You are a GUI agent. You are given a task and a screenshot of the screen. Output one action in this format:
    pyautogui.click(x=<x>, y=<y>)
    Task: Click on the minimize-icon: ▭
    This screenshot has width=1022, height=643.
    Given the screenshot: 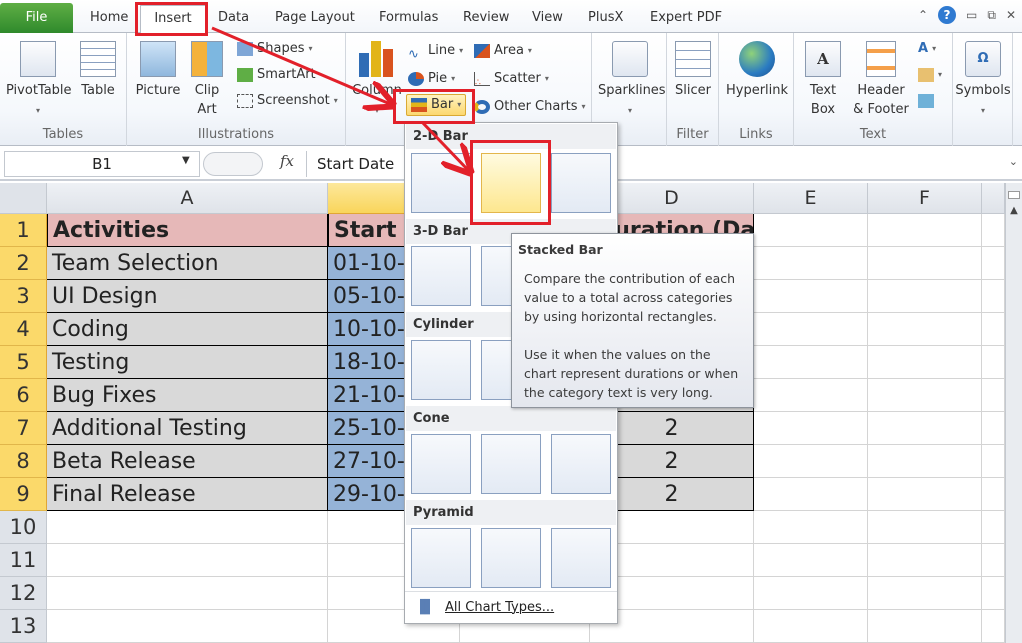 What is the action you would take?
    pyautogui.click(x=971, y=15)
    